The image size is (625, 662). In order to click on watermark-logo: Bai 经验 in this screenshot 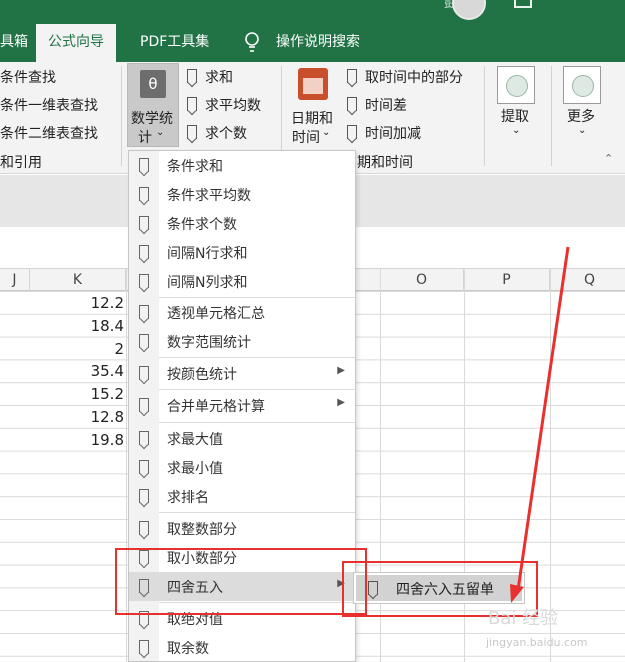, I will do `click(523, 618)`.